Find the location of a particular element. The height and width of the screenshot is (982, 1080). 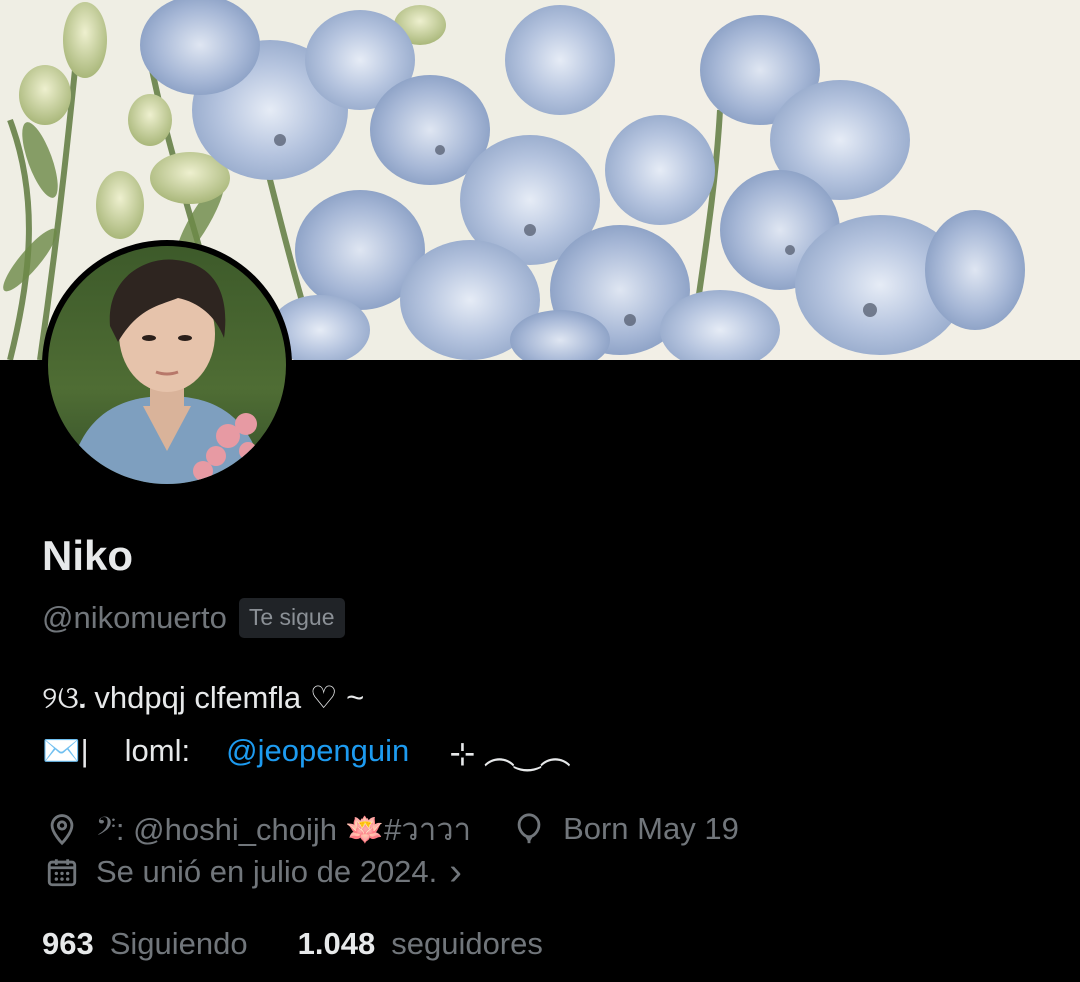

following-link: 963 Siguiendo is located at coordinates (145, 944).